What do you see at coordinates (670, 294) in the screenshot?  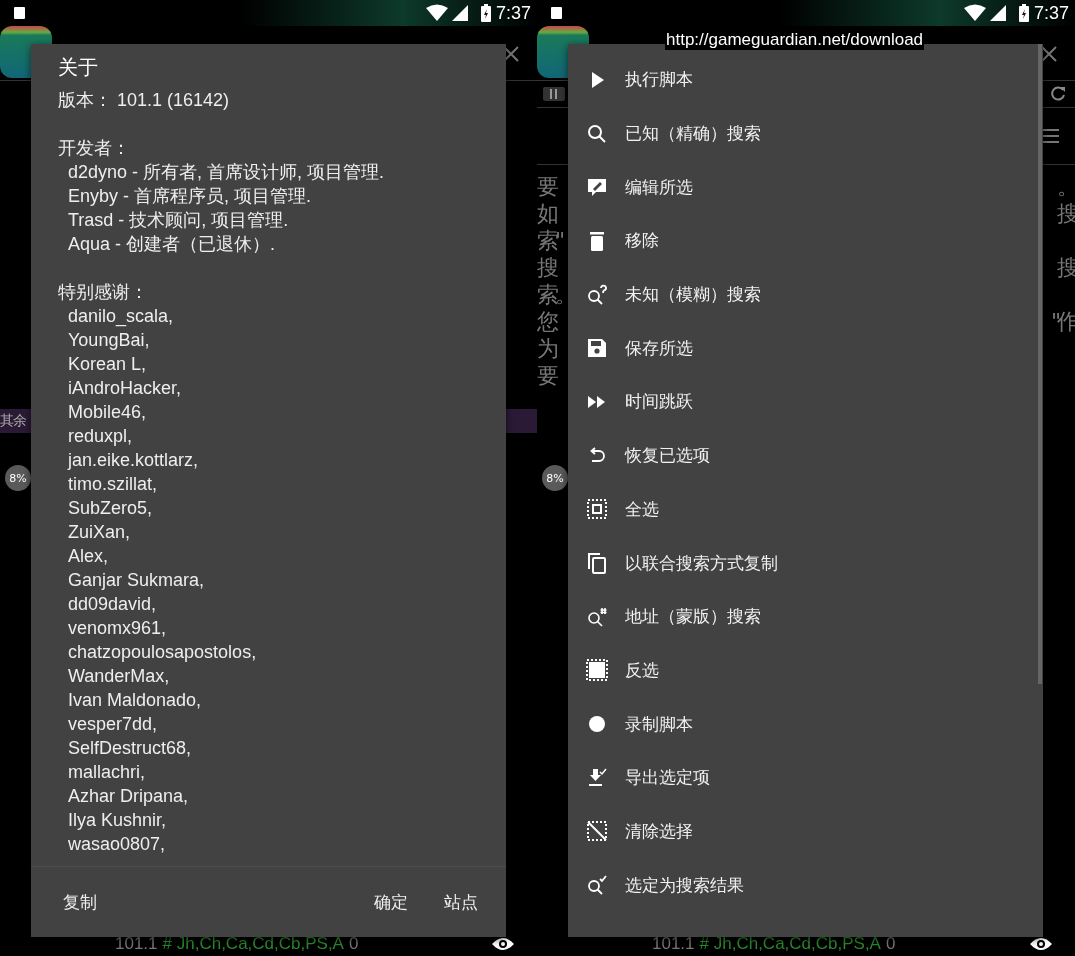 I see `menu-item: 未知（模糊）搜索` at bounding box center [670, 294].